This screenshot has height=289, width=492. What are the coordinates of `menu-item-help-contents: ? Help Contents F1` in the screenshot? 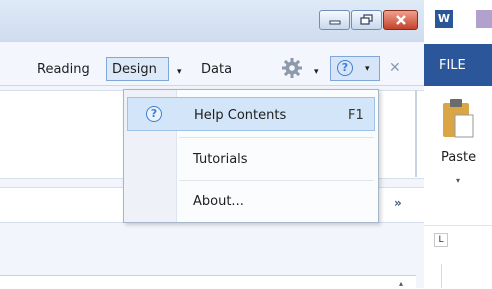 It's located at (251, 114).